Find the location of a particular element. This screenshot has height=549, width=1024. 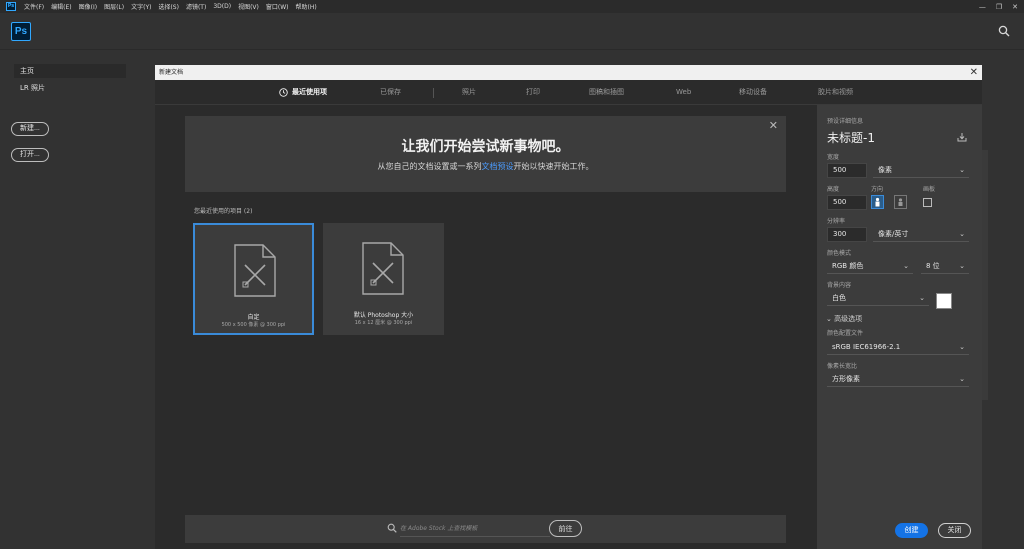

portrait-orientation-button is located at coordinates (877, 202).